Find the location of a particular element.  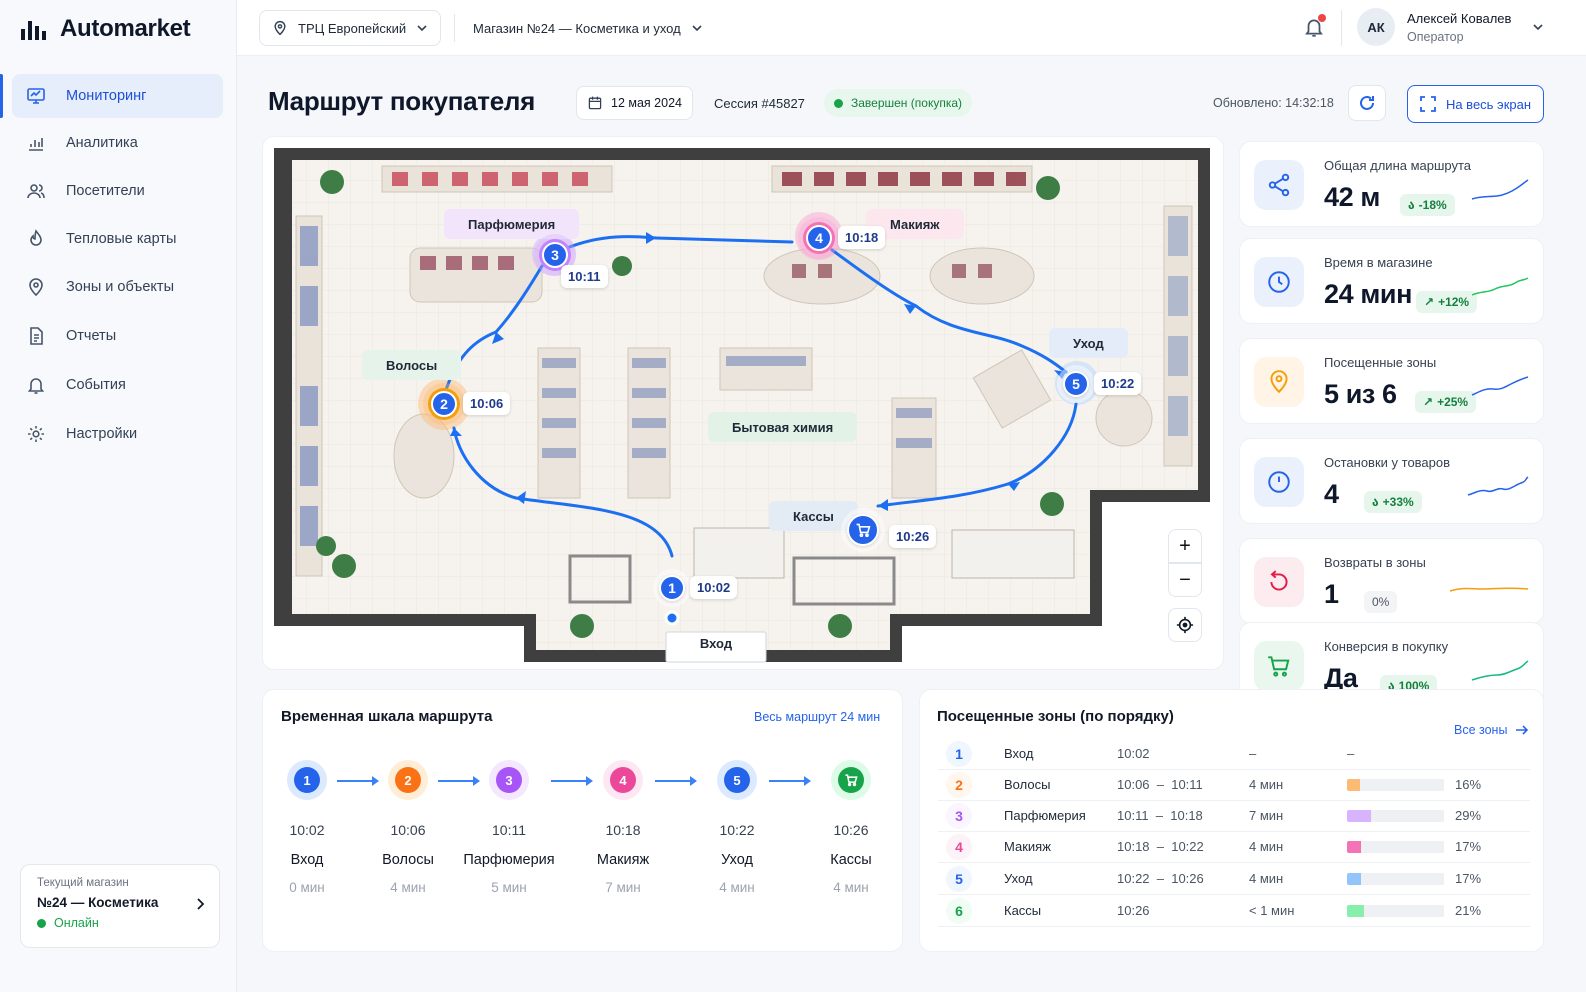

zone-row: 2 Волосы 10:06 – 10:11 4 мин 16% is located at coordinates (1234, 785).